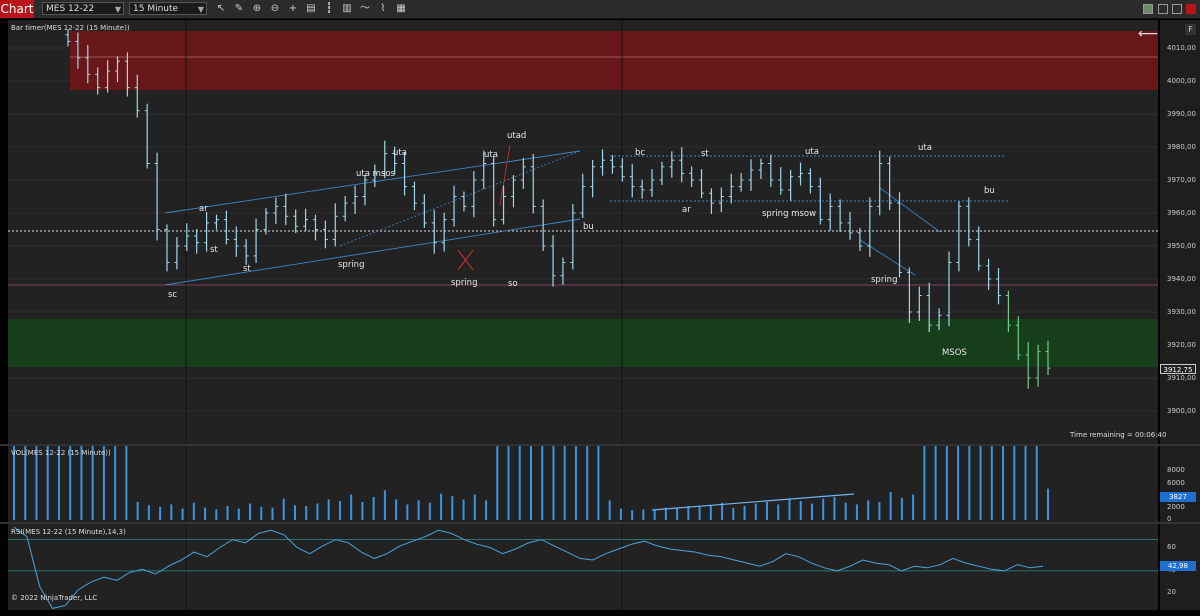  I want to click on volume-panel-title: VOL(MES 12-22 (15 Minute)), so click(61, 453).